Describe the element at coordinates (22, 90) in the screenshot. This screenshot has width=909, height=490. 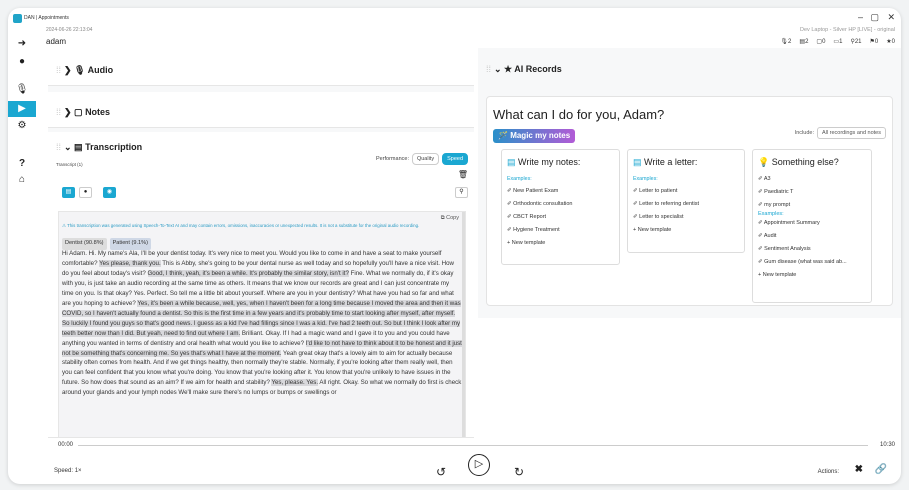
I see `mic-icon: 🎙` at that location.